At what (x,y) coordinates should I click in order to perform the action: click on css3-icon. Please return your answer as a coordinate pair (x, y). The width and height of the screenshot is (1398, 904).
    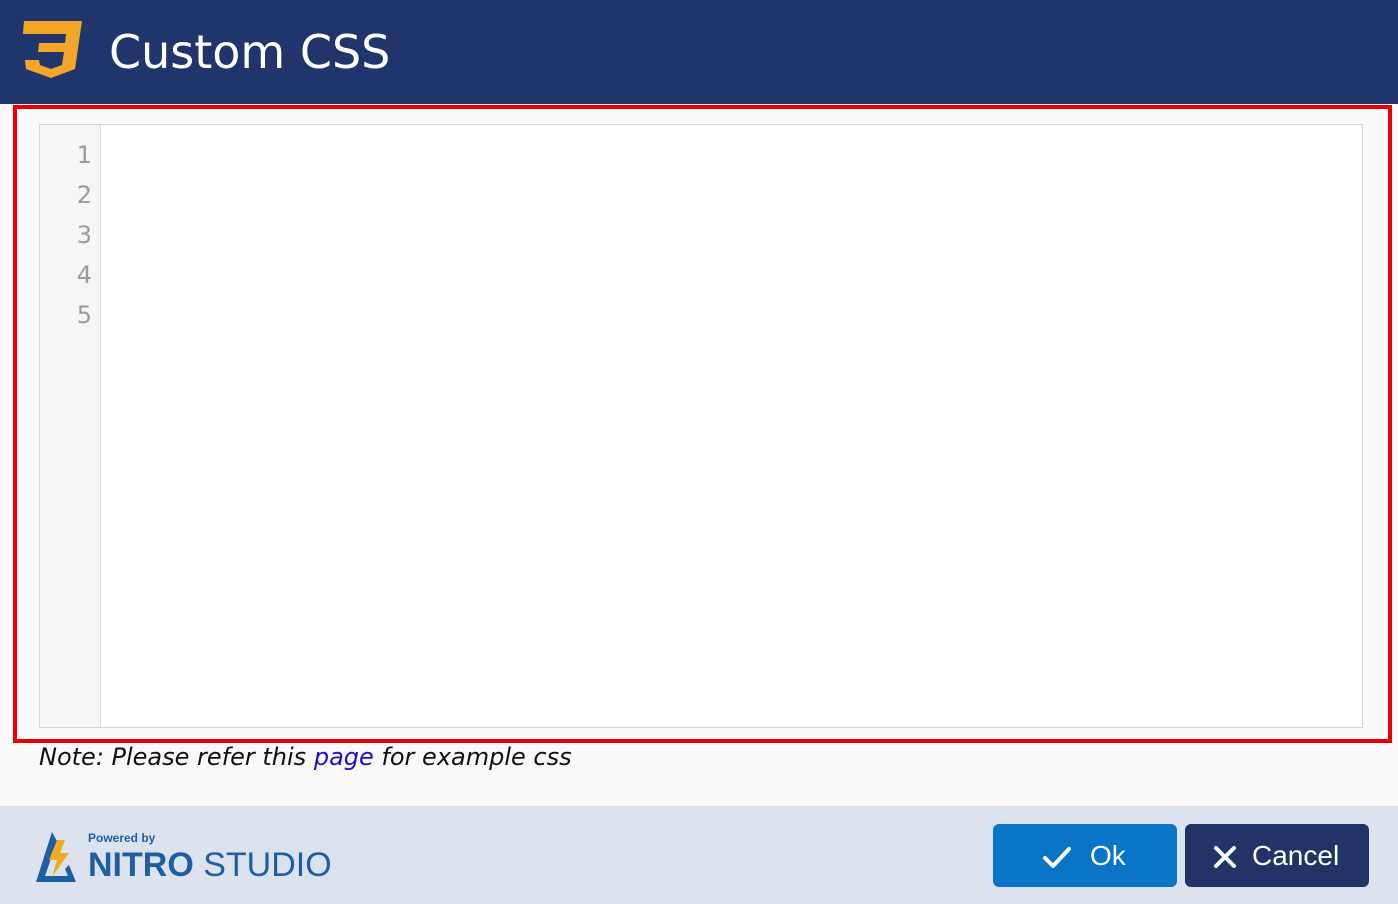
    Looking at the image, I should click on (52, 49).